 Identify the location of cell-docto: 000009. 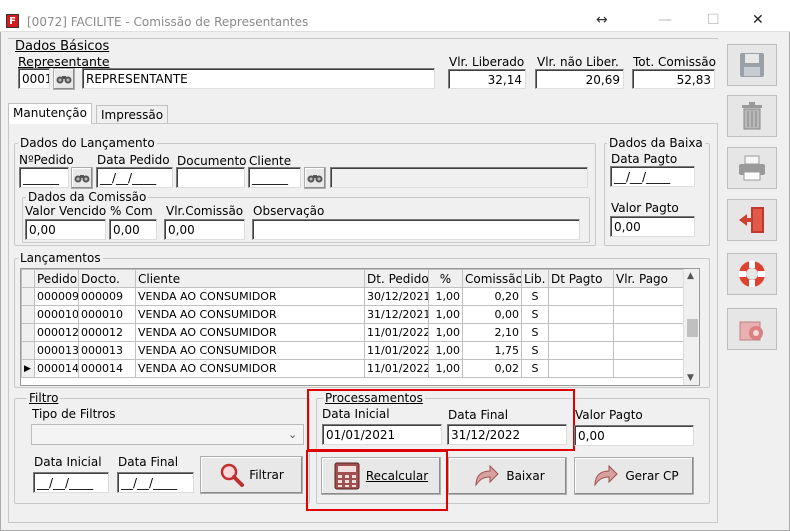
(107, 296).